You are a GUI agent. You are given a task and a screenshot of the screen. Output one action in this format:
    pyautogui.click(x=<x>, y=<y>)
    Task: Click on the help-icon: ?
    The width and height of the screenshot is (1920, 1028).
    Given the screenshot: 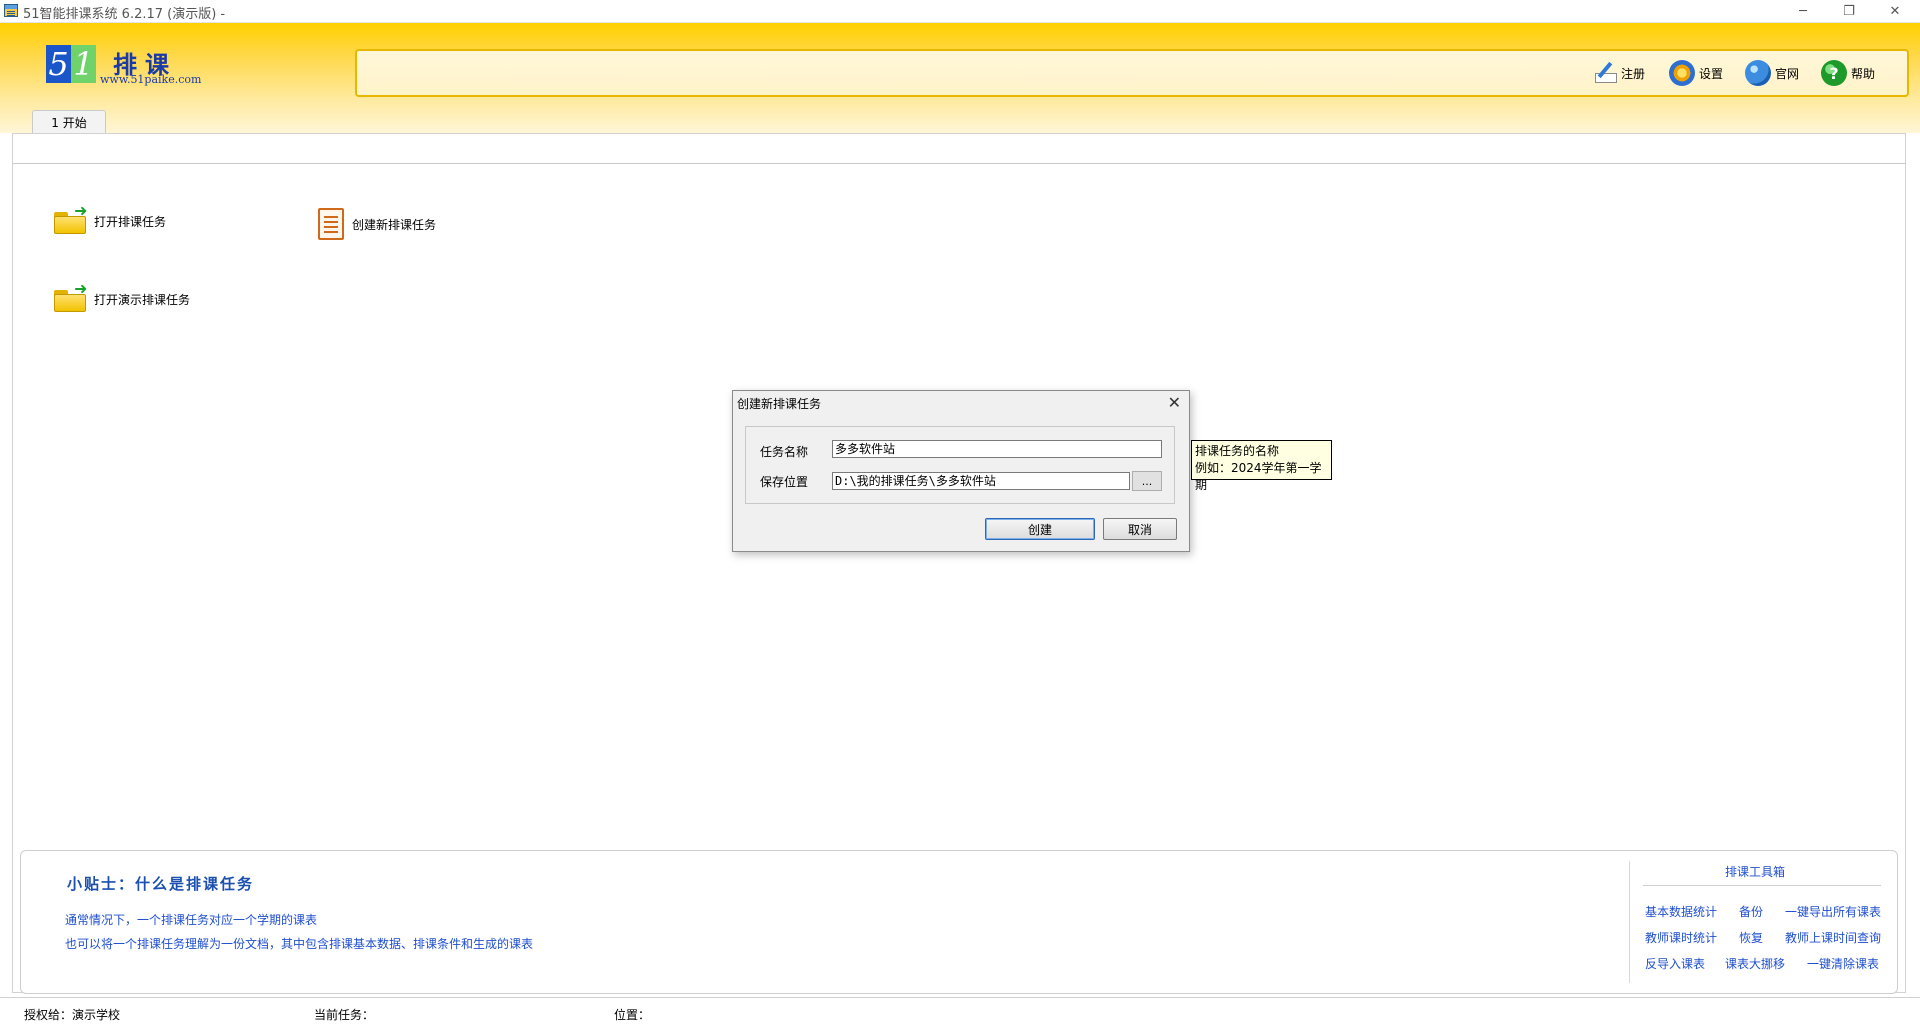 What is the action you would take?
    pyautogui.click(x=1834, y=73)
    